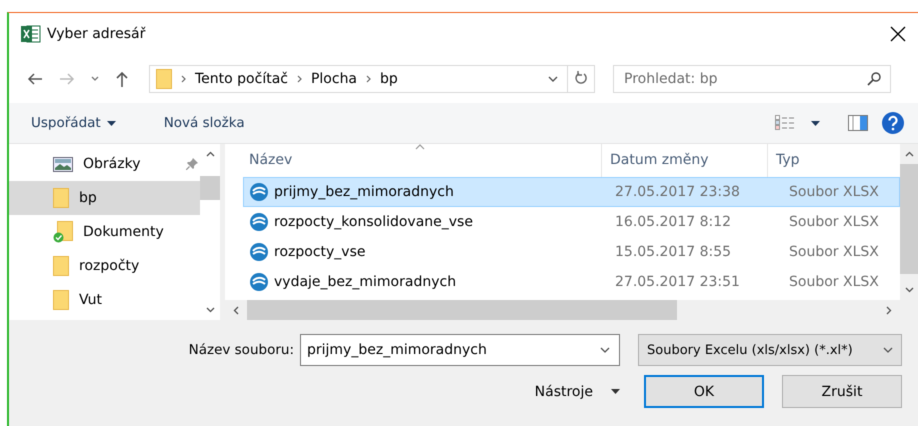 This screenshot has width=918, height=426. What do you see at coordinates (889, 310) in the screenshot?
I see `scroll-right-icon` at bounding box center [889, 310].